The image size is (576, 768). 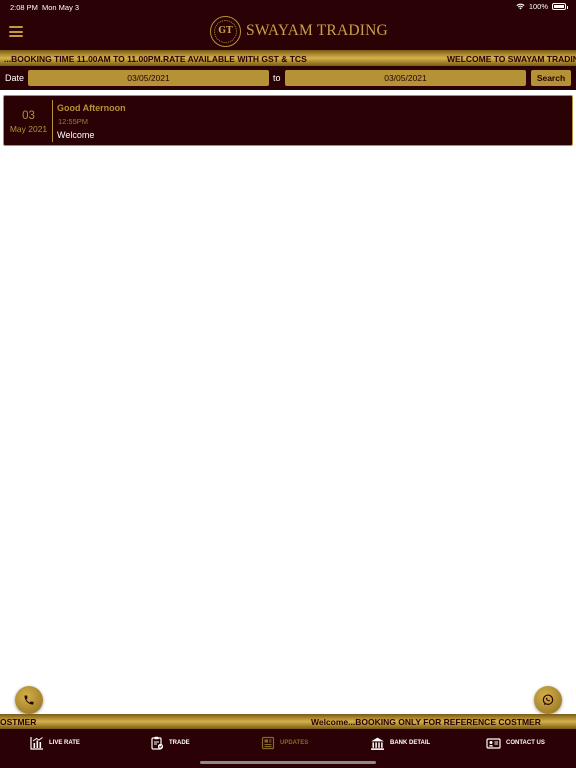 I want to click on tab-label: TRADE, so click(x=179, y=743).